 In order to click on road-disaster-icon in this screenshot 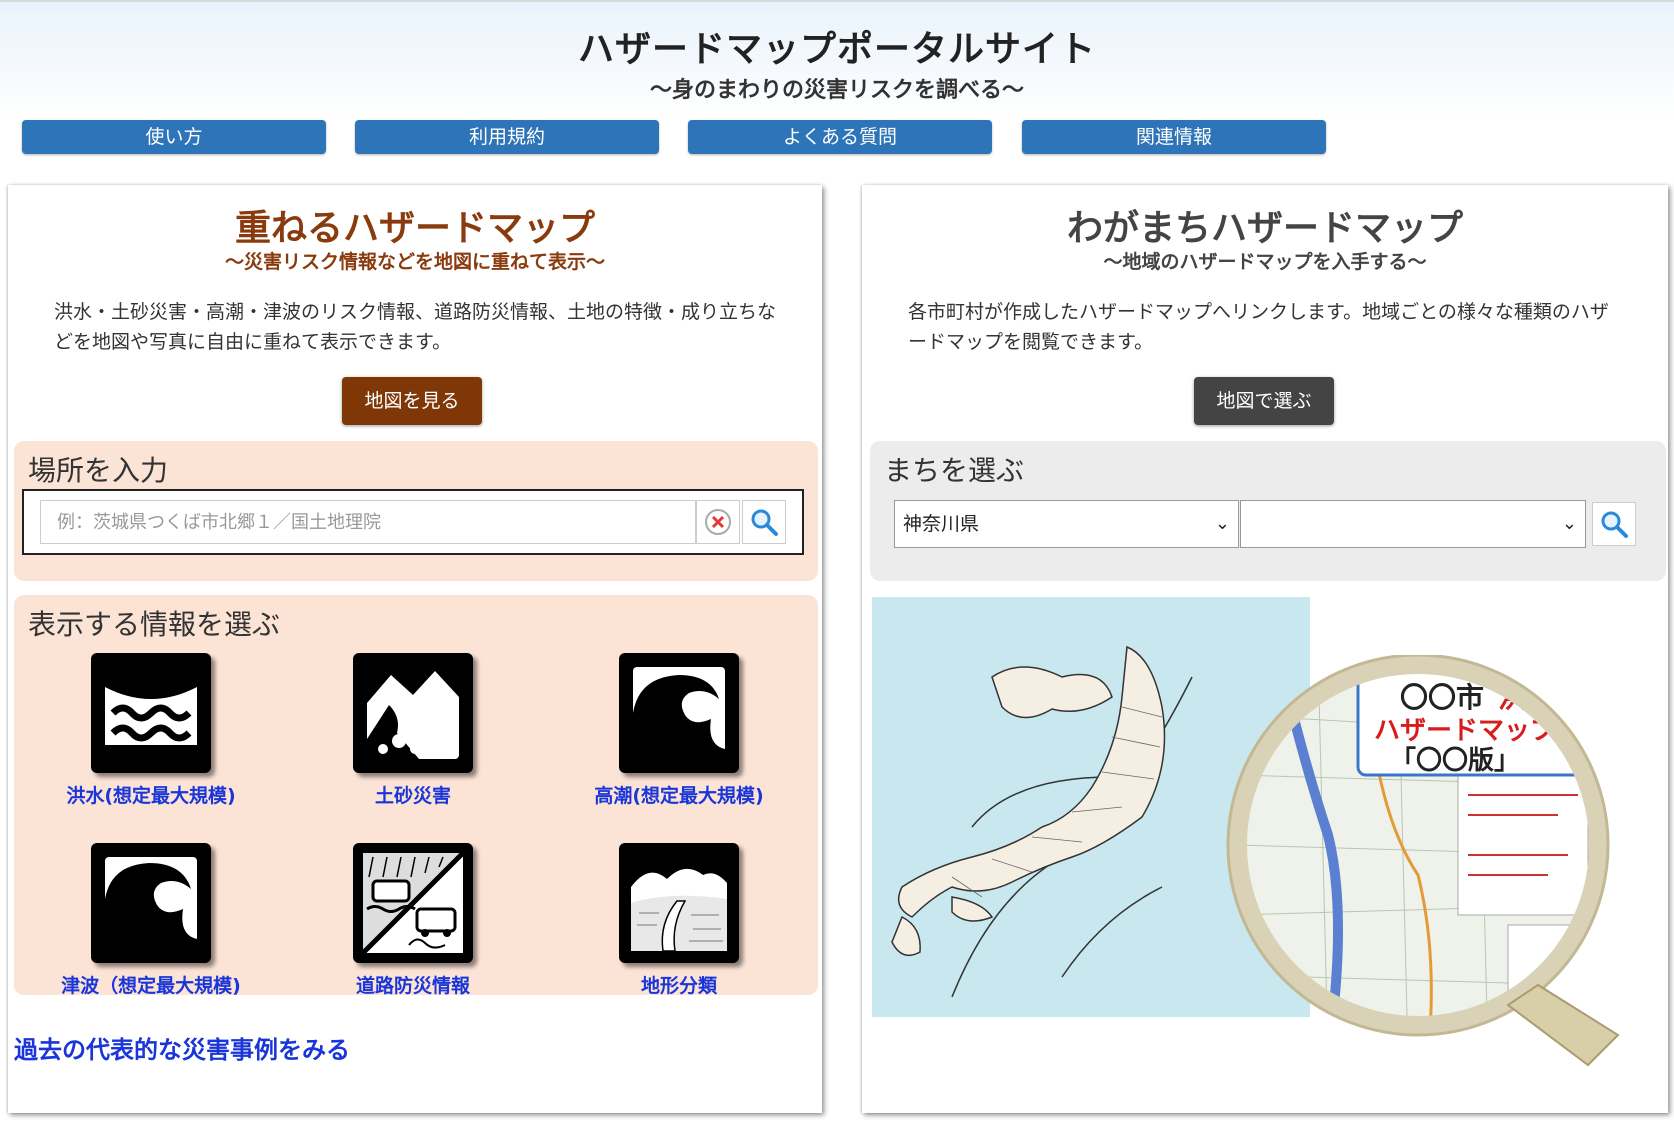, I will do `click(413, 903)`.